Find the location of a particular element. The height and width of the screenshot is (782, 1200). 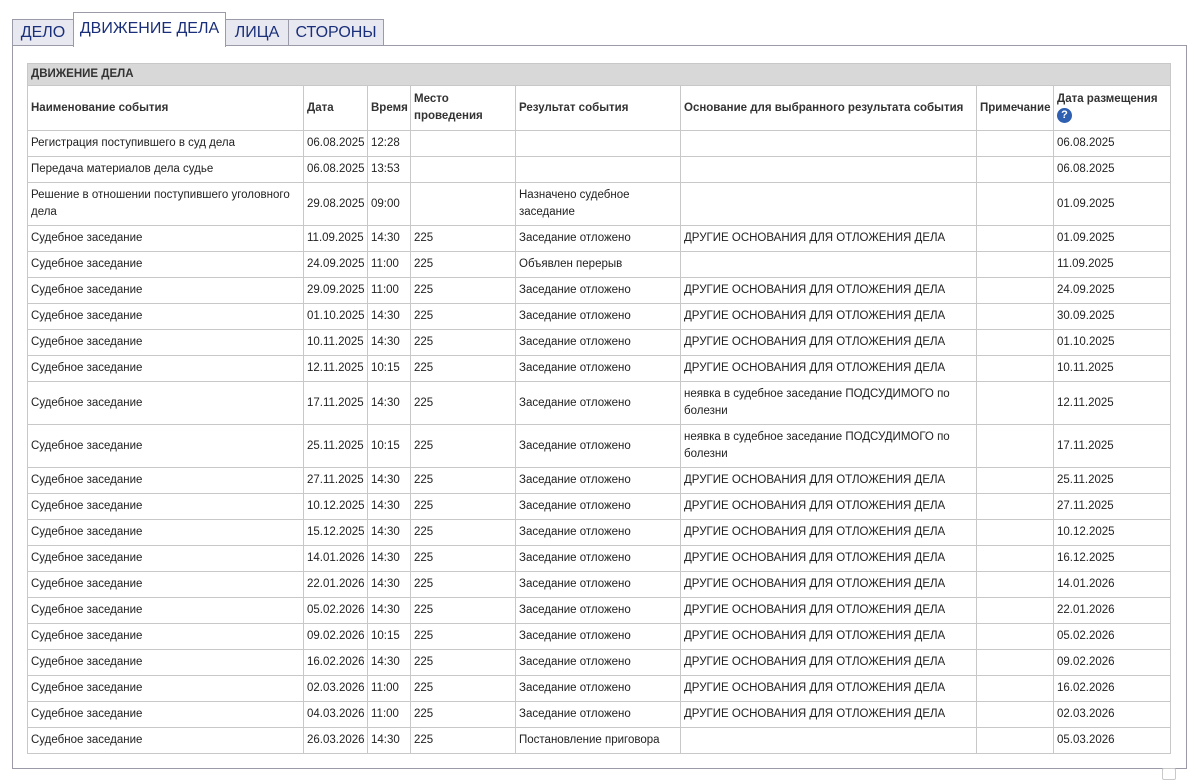

tab-delo: ДЕЛО is located at coordinates (43, 32).